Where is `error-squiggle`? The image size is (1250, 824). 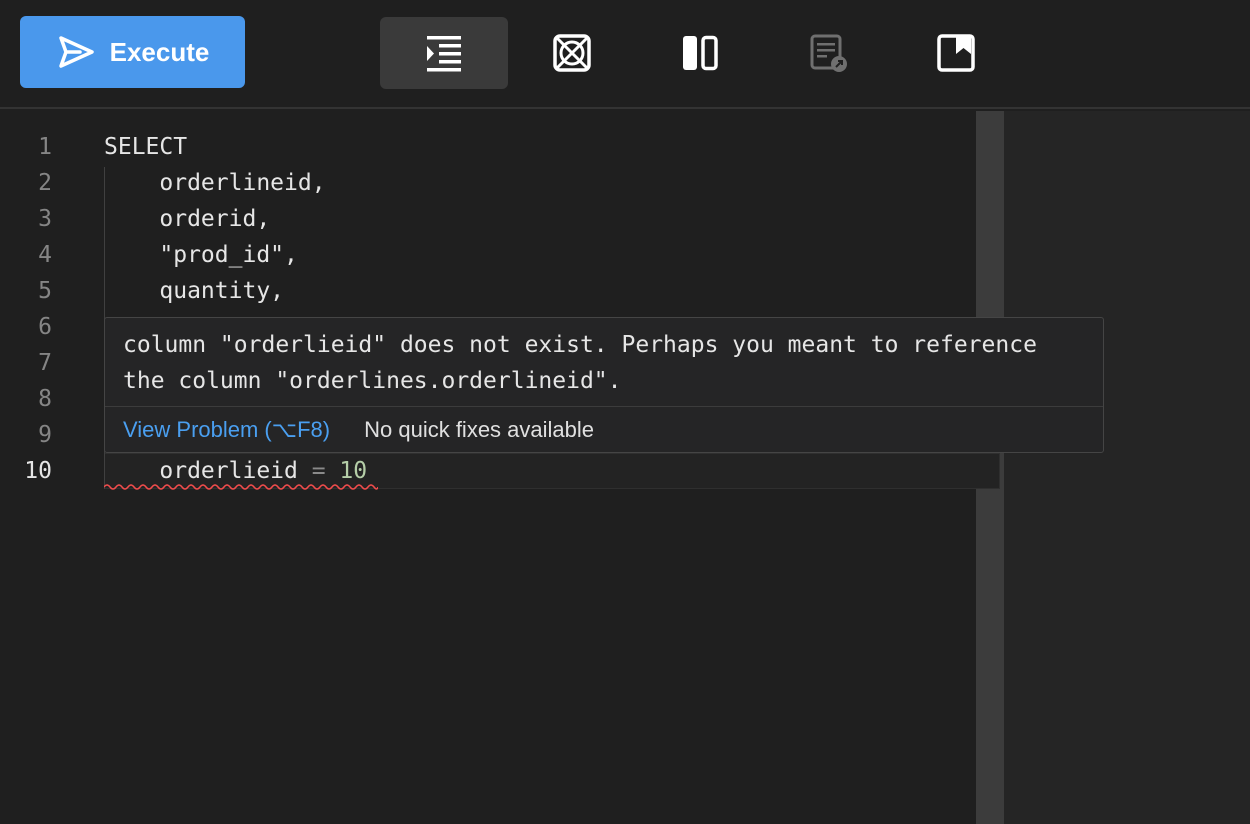
error-squiggle is located at coordinates (241, 487).